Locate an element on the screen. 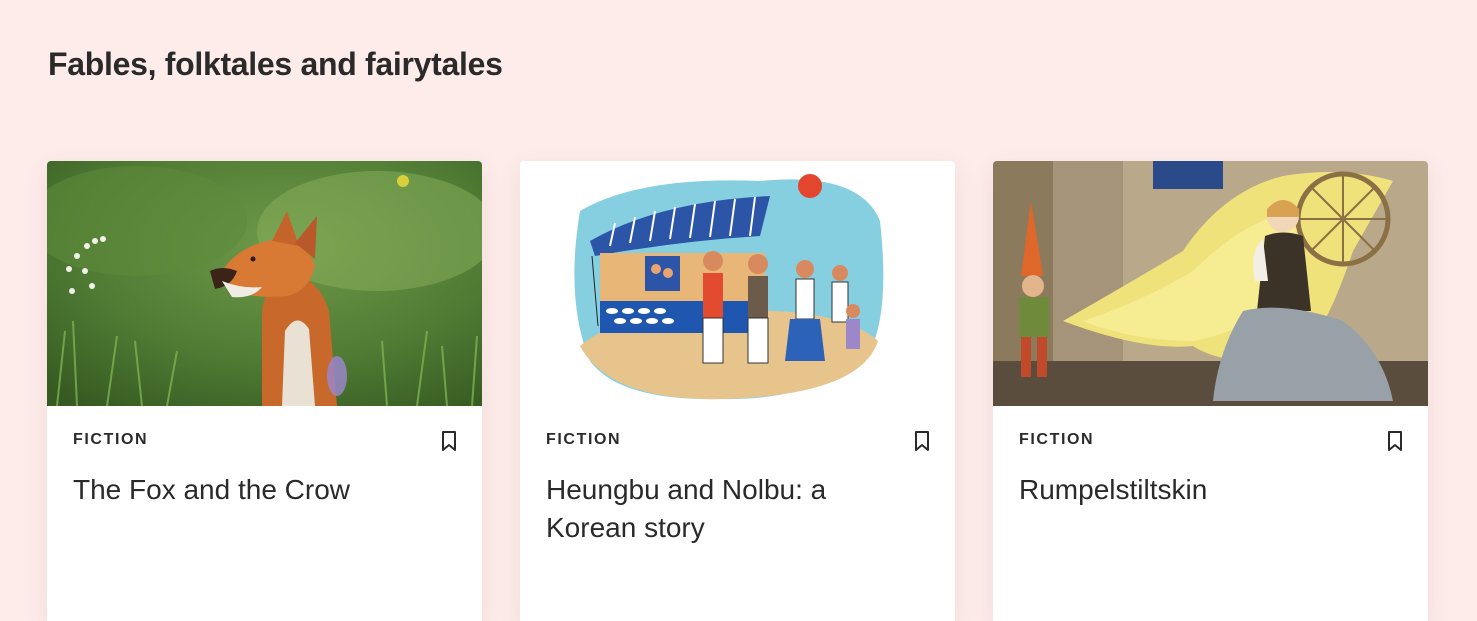  card-image-rumpelstiltskin is located at coordinates (1210, 283).